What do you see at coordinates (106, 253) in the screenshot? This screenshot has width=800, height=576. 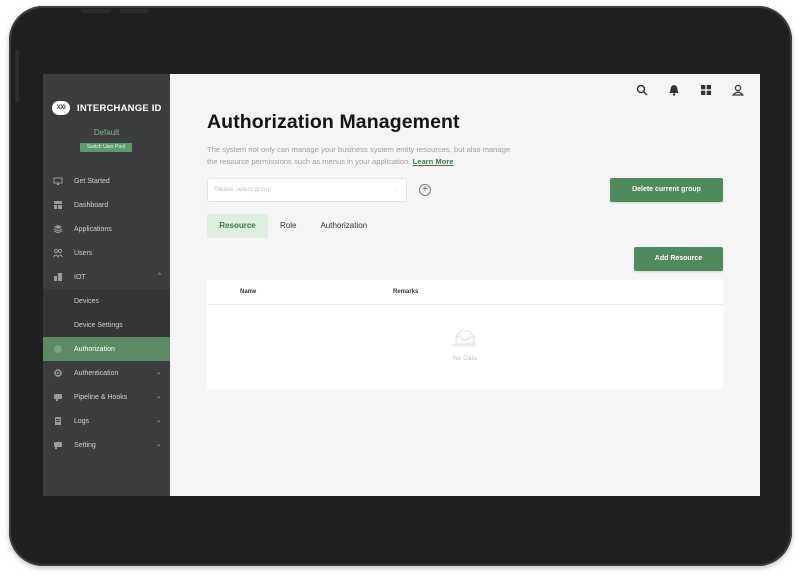 I see `sidebar-item-users: Users` at bounding box center [106, 253].